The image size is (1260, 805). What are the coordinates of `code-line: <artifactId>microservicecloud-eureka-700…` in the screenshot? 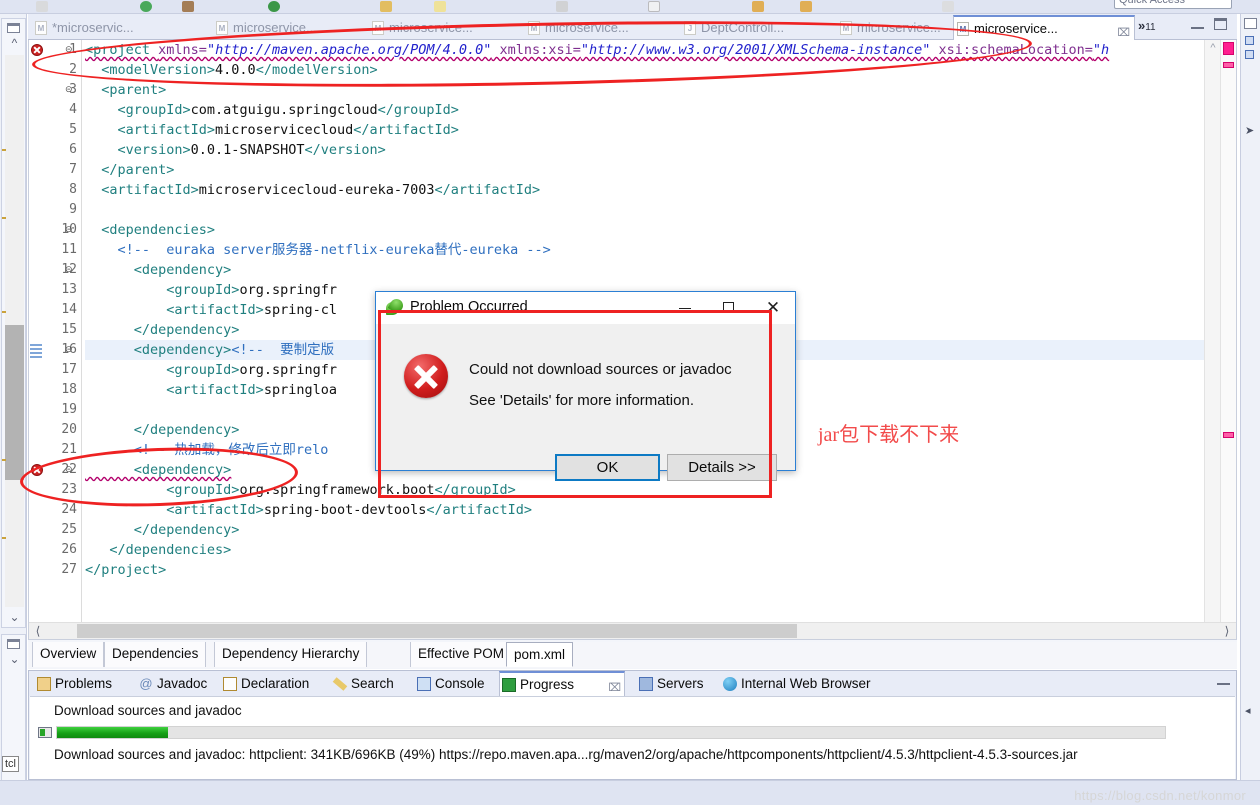 It's located at (660, 190).